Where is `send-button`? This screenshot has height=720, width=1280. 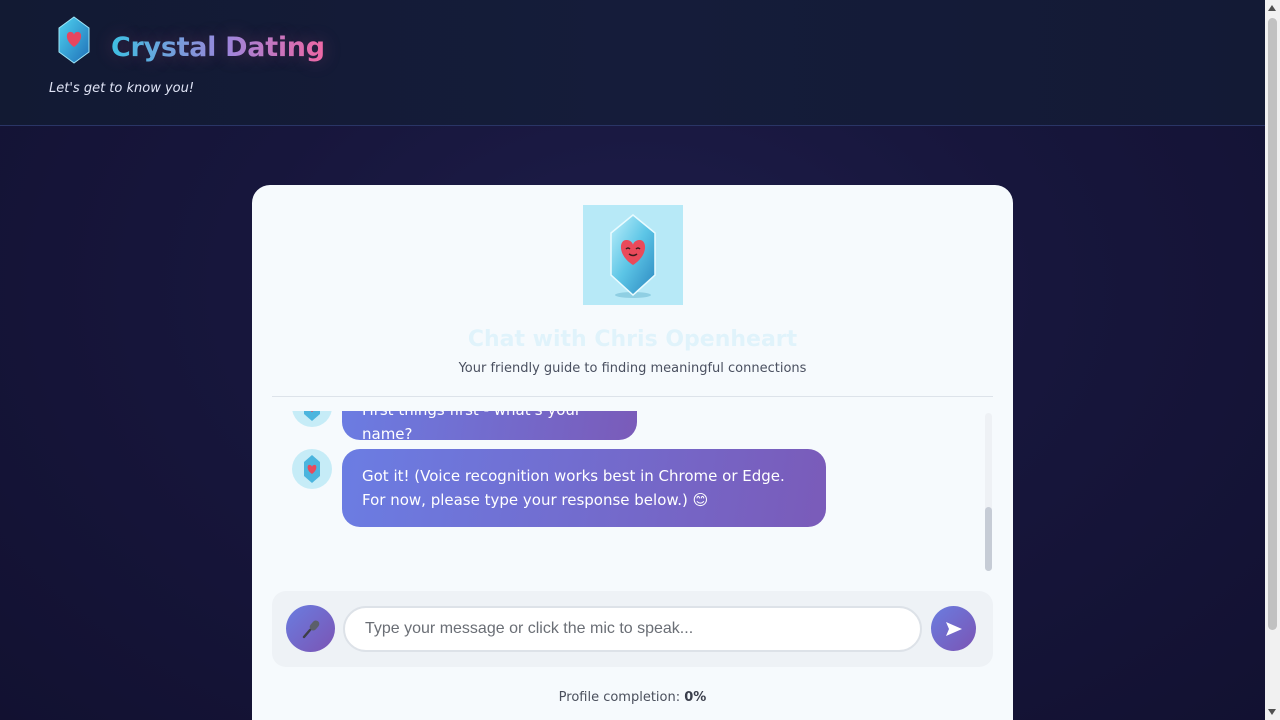 send-button is located at coordinates (953, 628).